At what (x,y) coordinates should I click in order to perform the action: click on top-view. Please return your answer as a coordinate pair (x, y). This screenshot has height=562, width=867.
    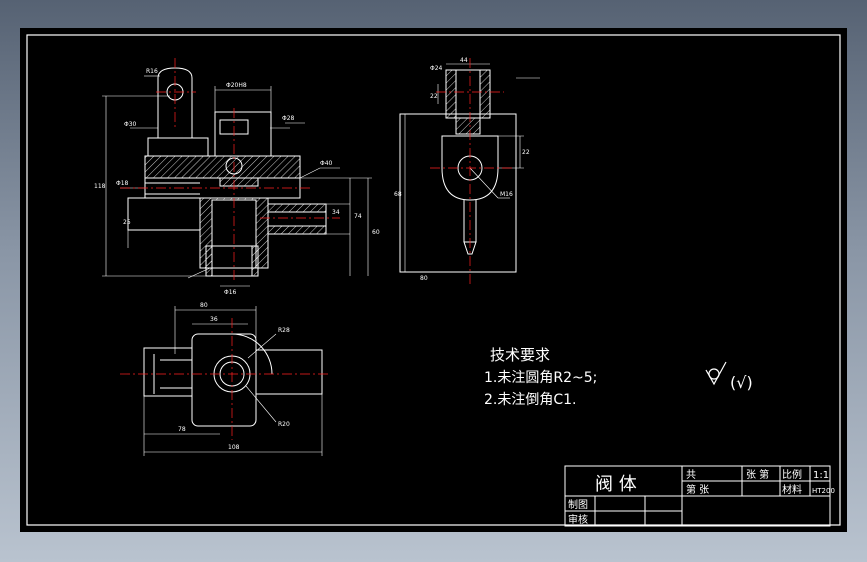
    Looking at the image, I should click on (233, 381).